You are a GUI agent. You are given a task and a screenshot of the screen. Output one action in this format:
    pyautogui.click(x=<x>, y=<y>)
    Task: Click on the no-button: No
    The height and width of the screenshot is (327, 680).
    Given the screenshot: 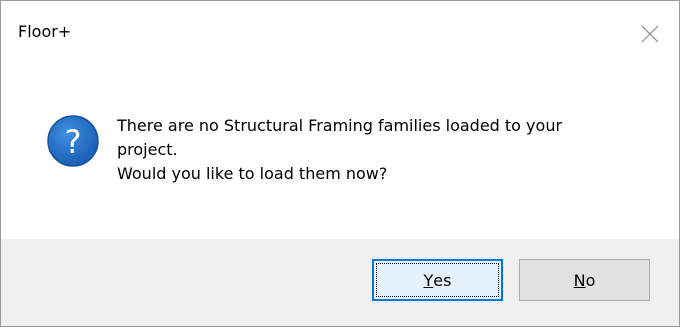 What is the action you would take?
    pyautogui.click(x=584, y=280)
    